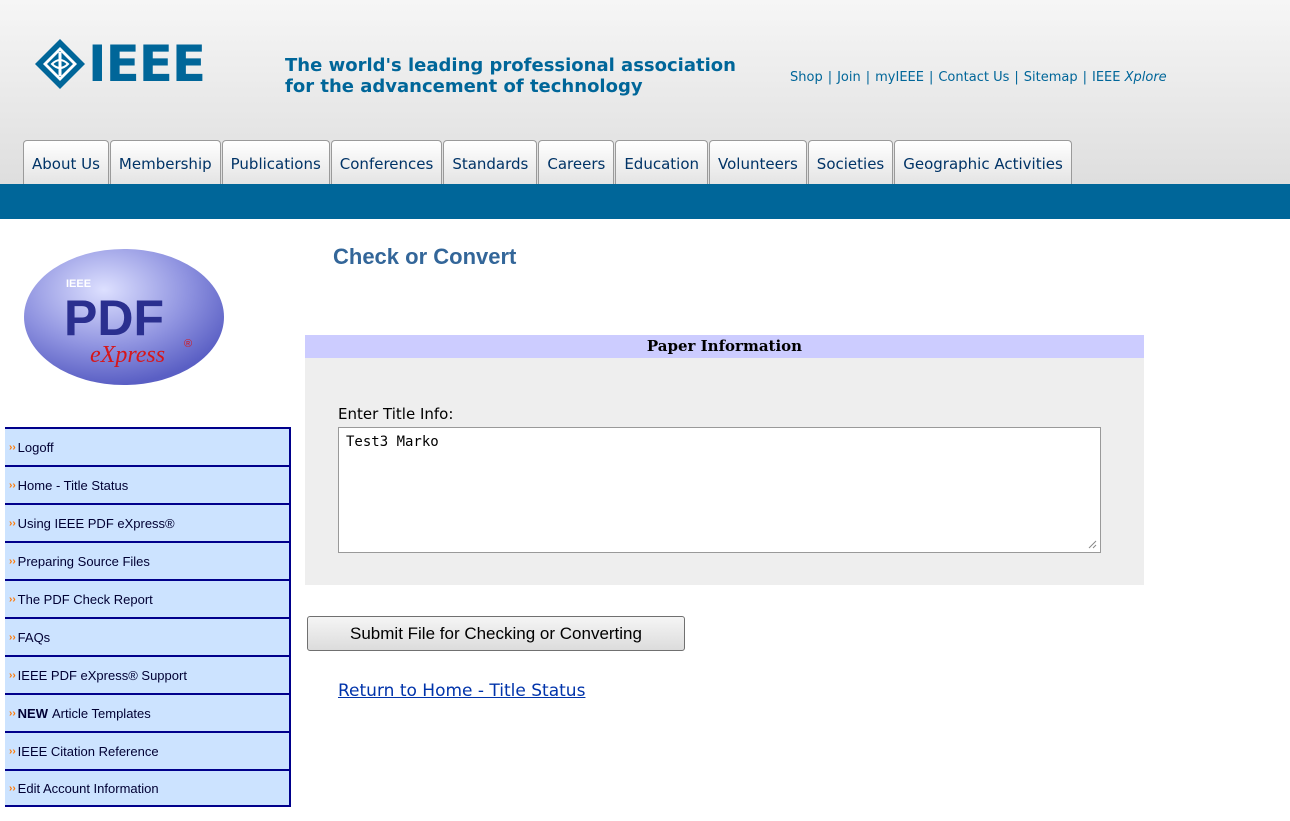  What do you see at coordinates (645, 201) in the screenshot?
I see `nav-underbar` at bounding box center [645, 201].